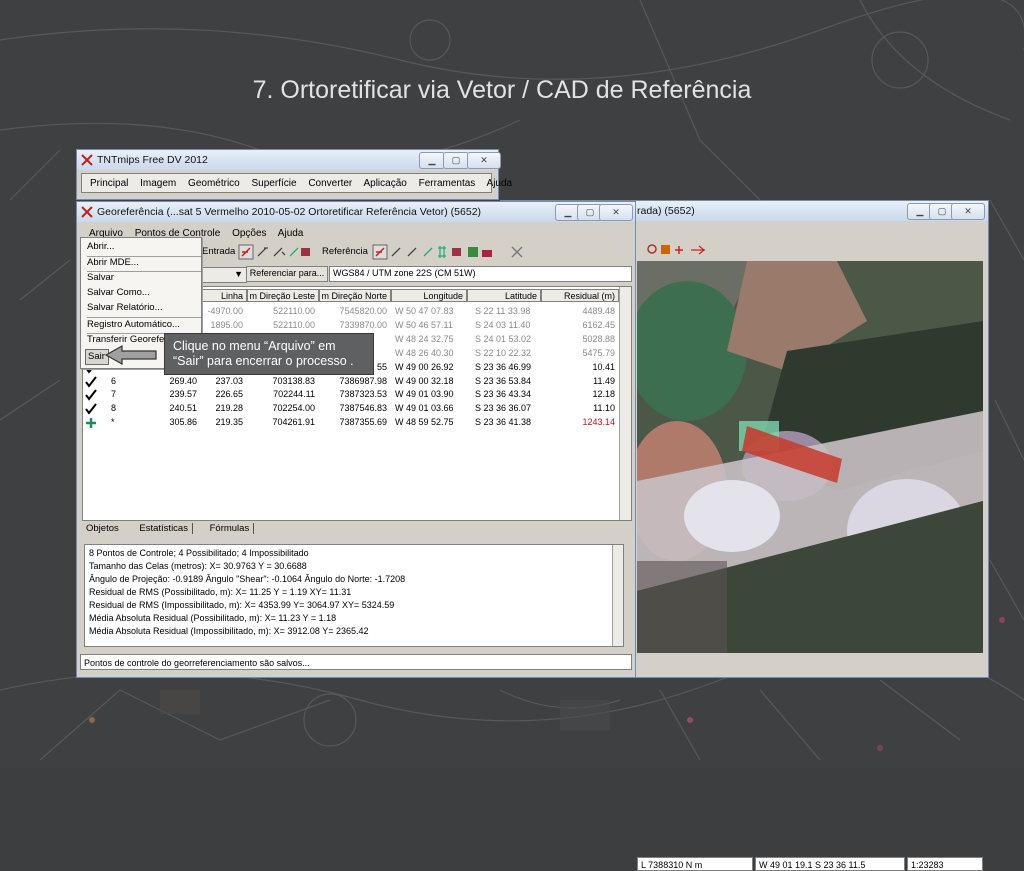  What do you see at coordinates (229, 408) in the screenshot?
I see `cell-linha: 219.28` at bounding box center [229, 408].